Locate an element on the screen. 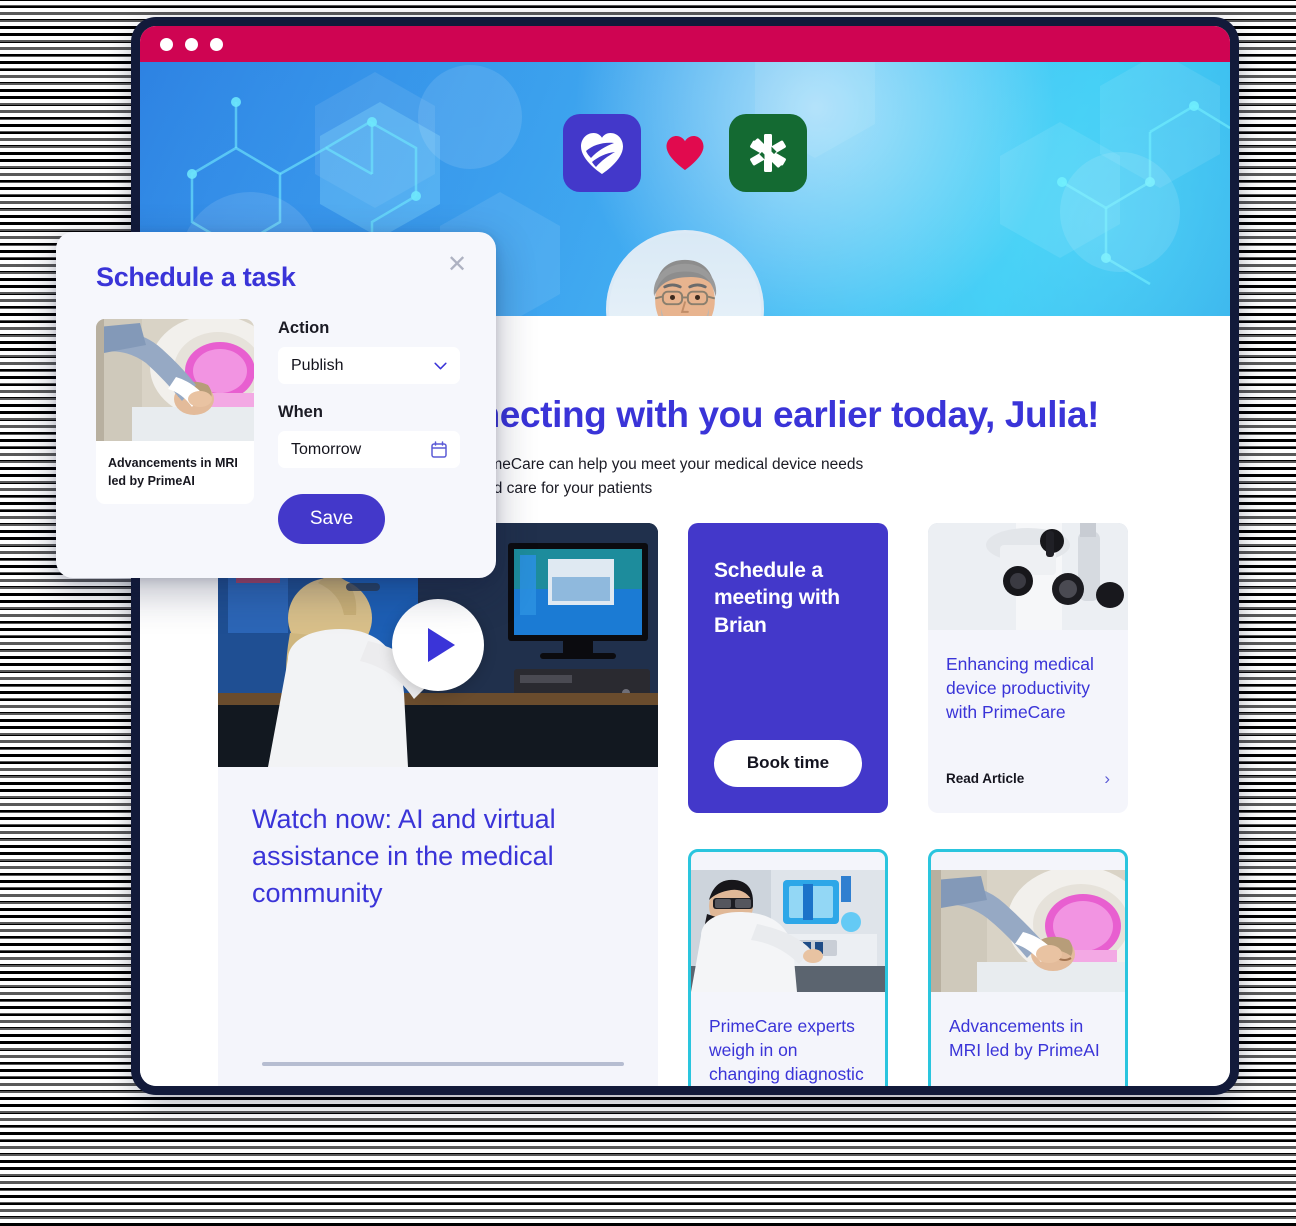  maximize-dot is located at coordinates (216, 44).